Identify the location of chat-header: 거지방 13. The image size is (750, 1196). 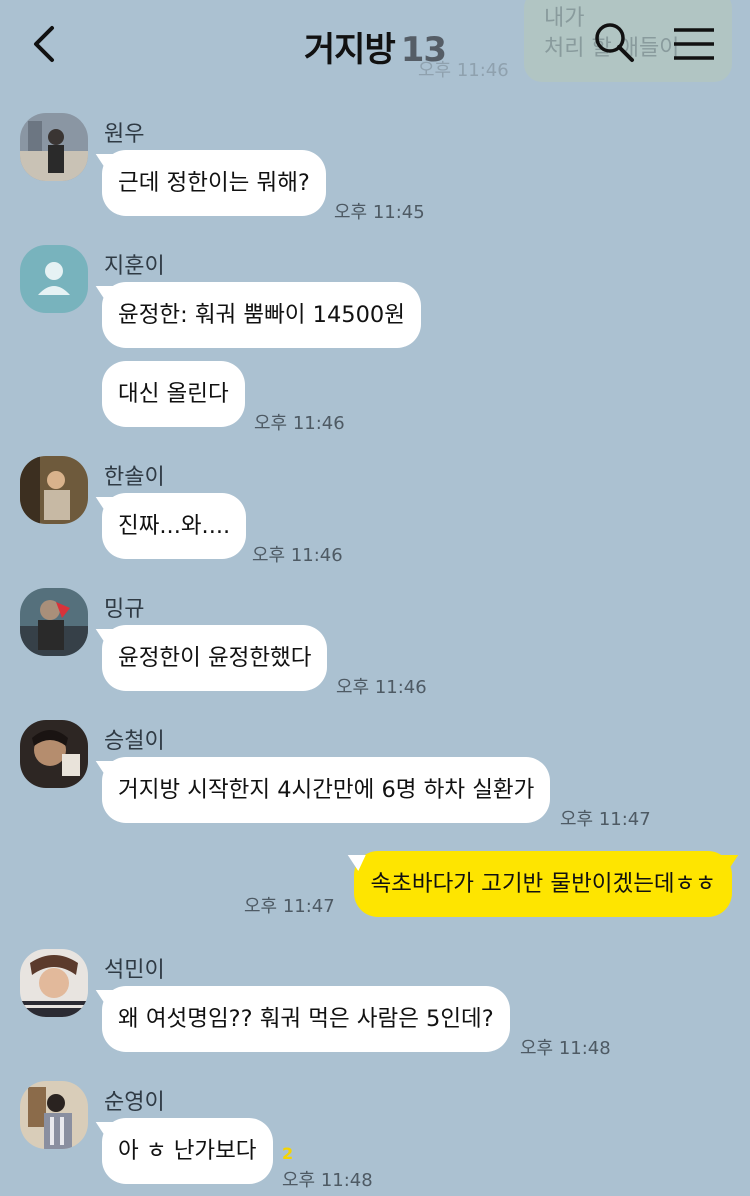
(375, 47).